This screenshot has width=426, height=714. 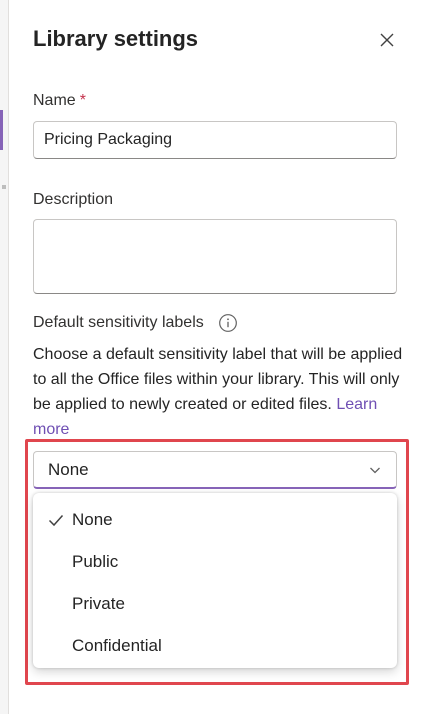 I want to click on name-label: Name *, so click(x=59, y=101).